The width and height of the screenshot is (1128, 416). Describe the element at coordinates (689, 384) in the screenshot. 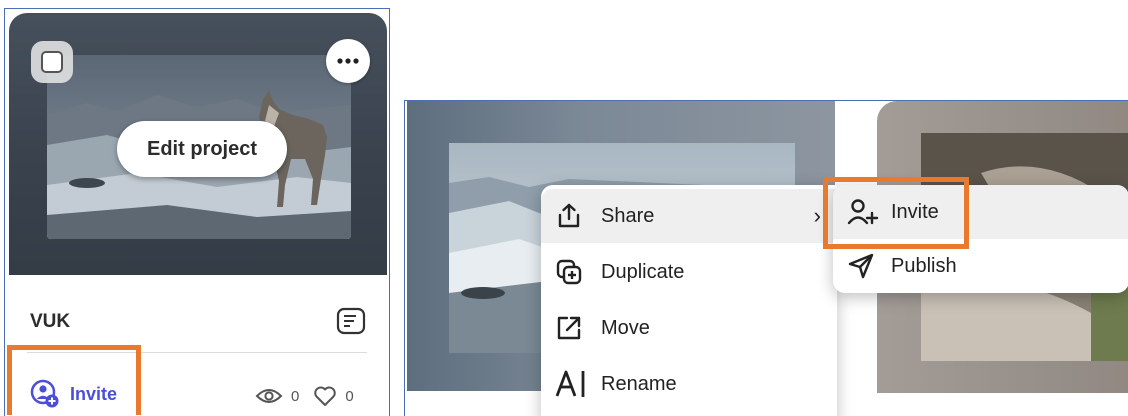

I see `menu-item-rename: Rename` at that location.